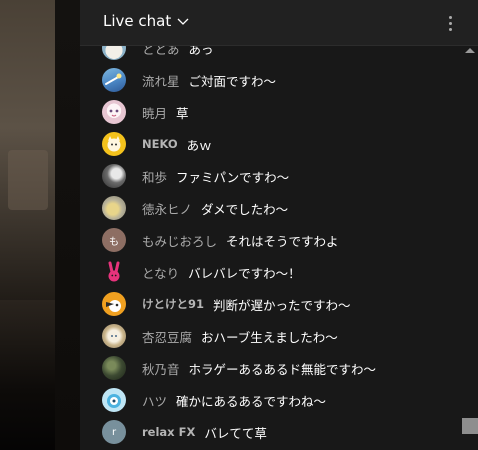 The height and width of the screenshot is (450, 478). I want to click on chat-message: 秋乃音 ホラゲーあるあるド無能ですわ〜, so click(239, 368).